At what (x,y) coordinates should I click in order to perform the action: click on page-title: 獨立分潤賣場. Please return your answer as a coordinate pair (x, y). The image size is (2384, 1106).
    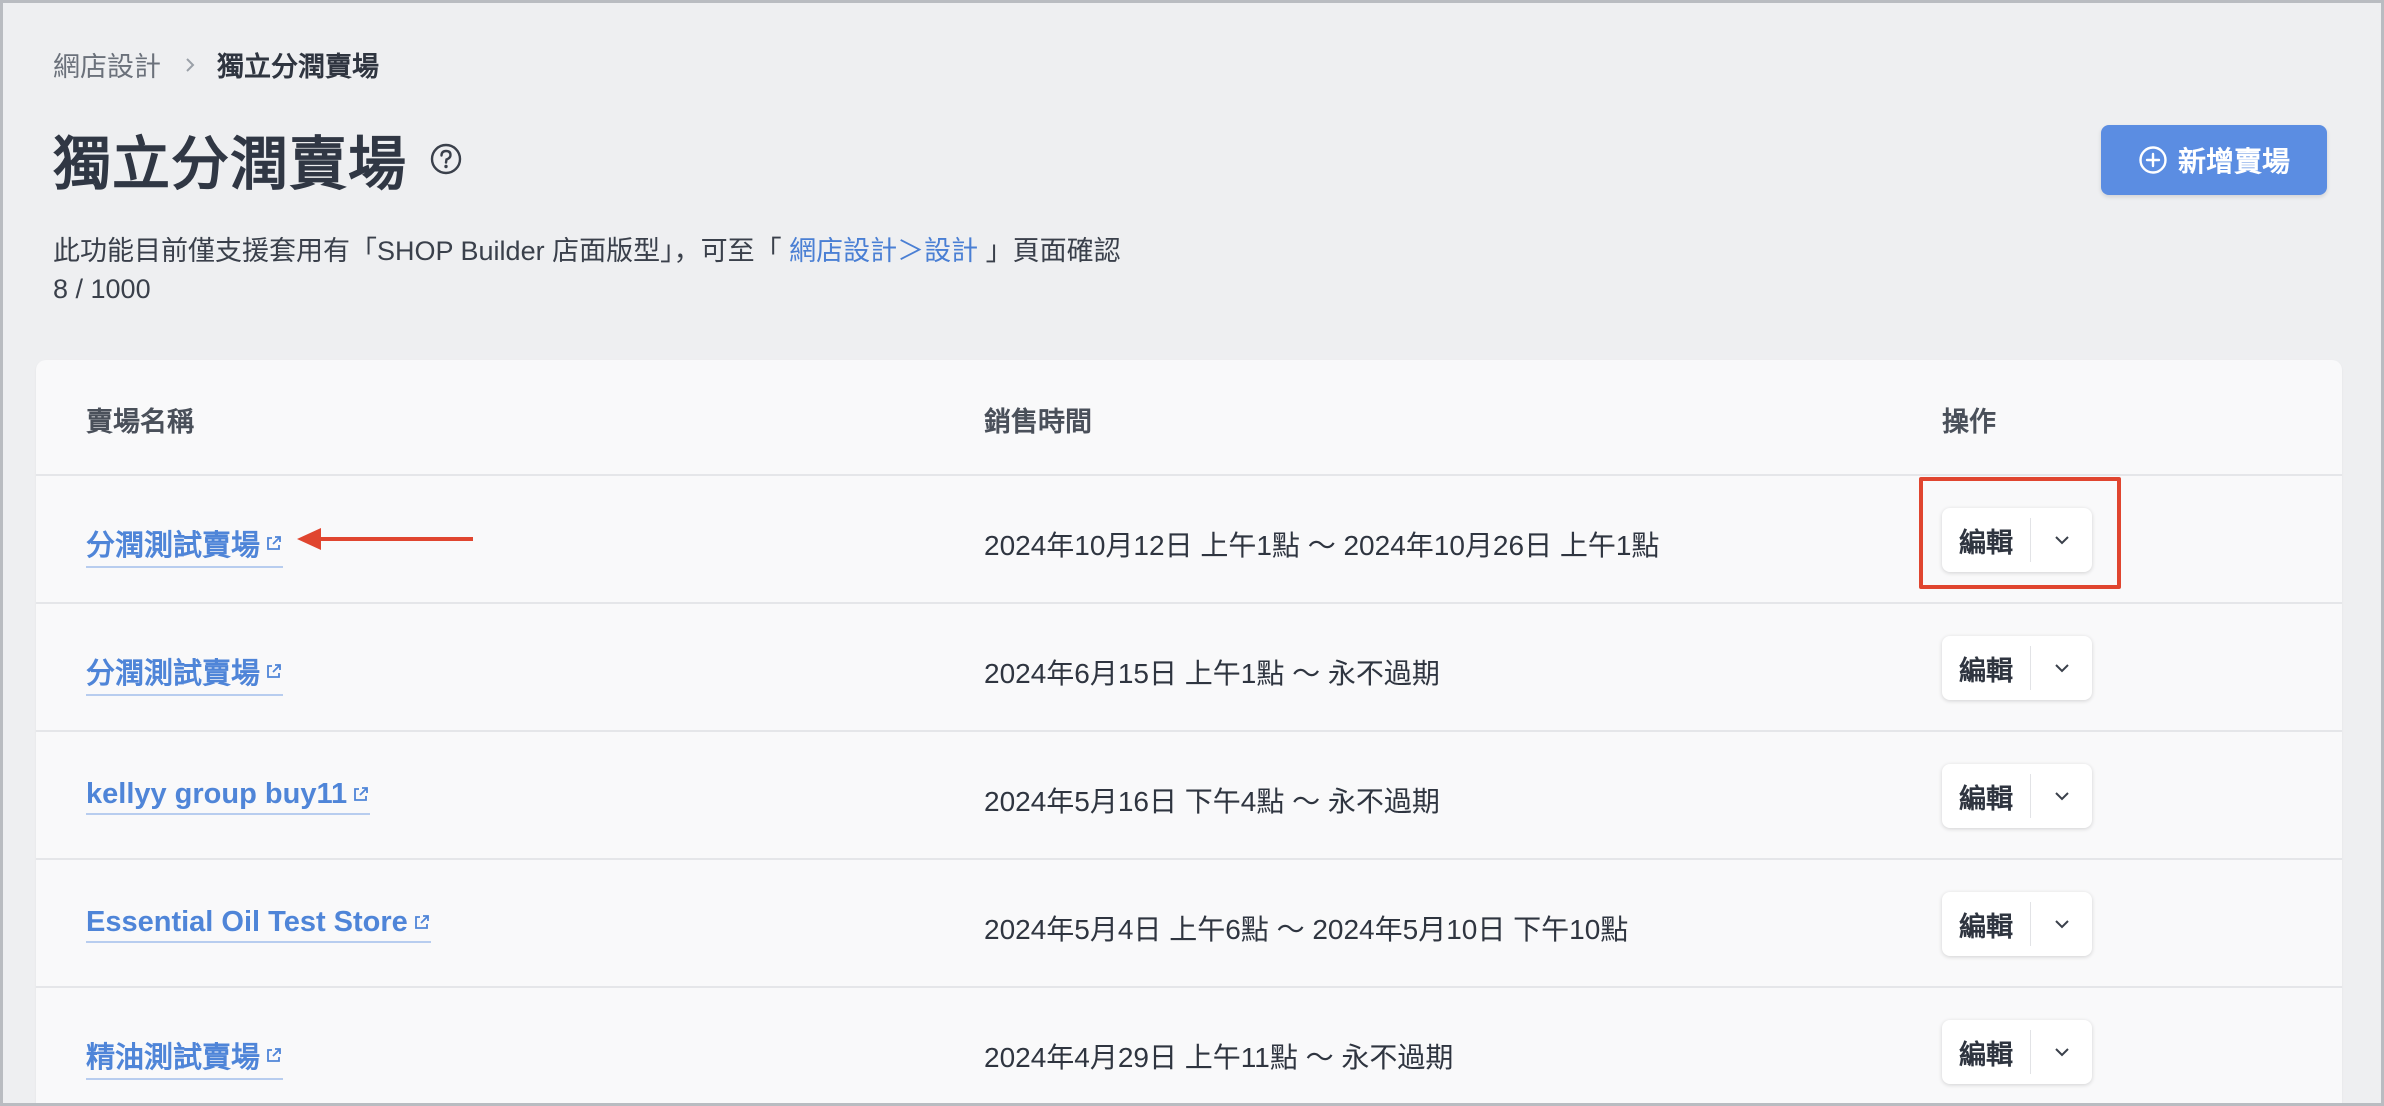
    Looking at the image, I should click on (230, 164).